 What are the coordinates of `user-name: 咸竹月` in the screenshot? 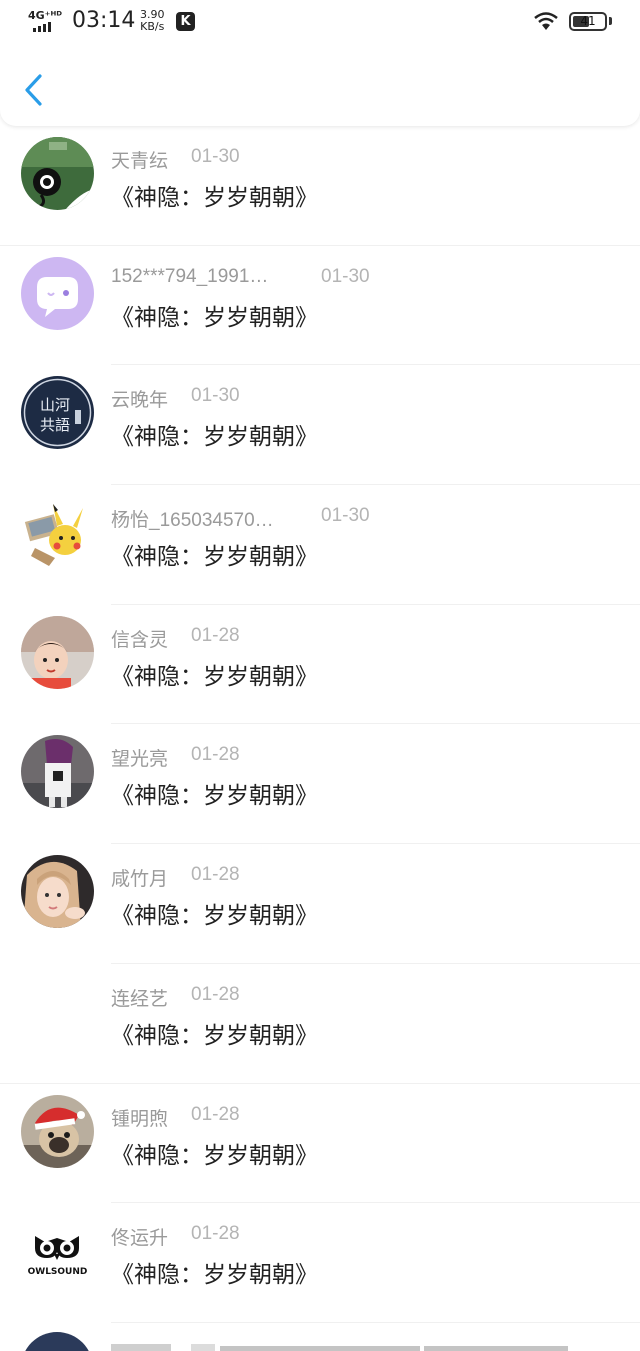 It's located at (140, 880).